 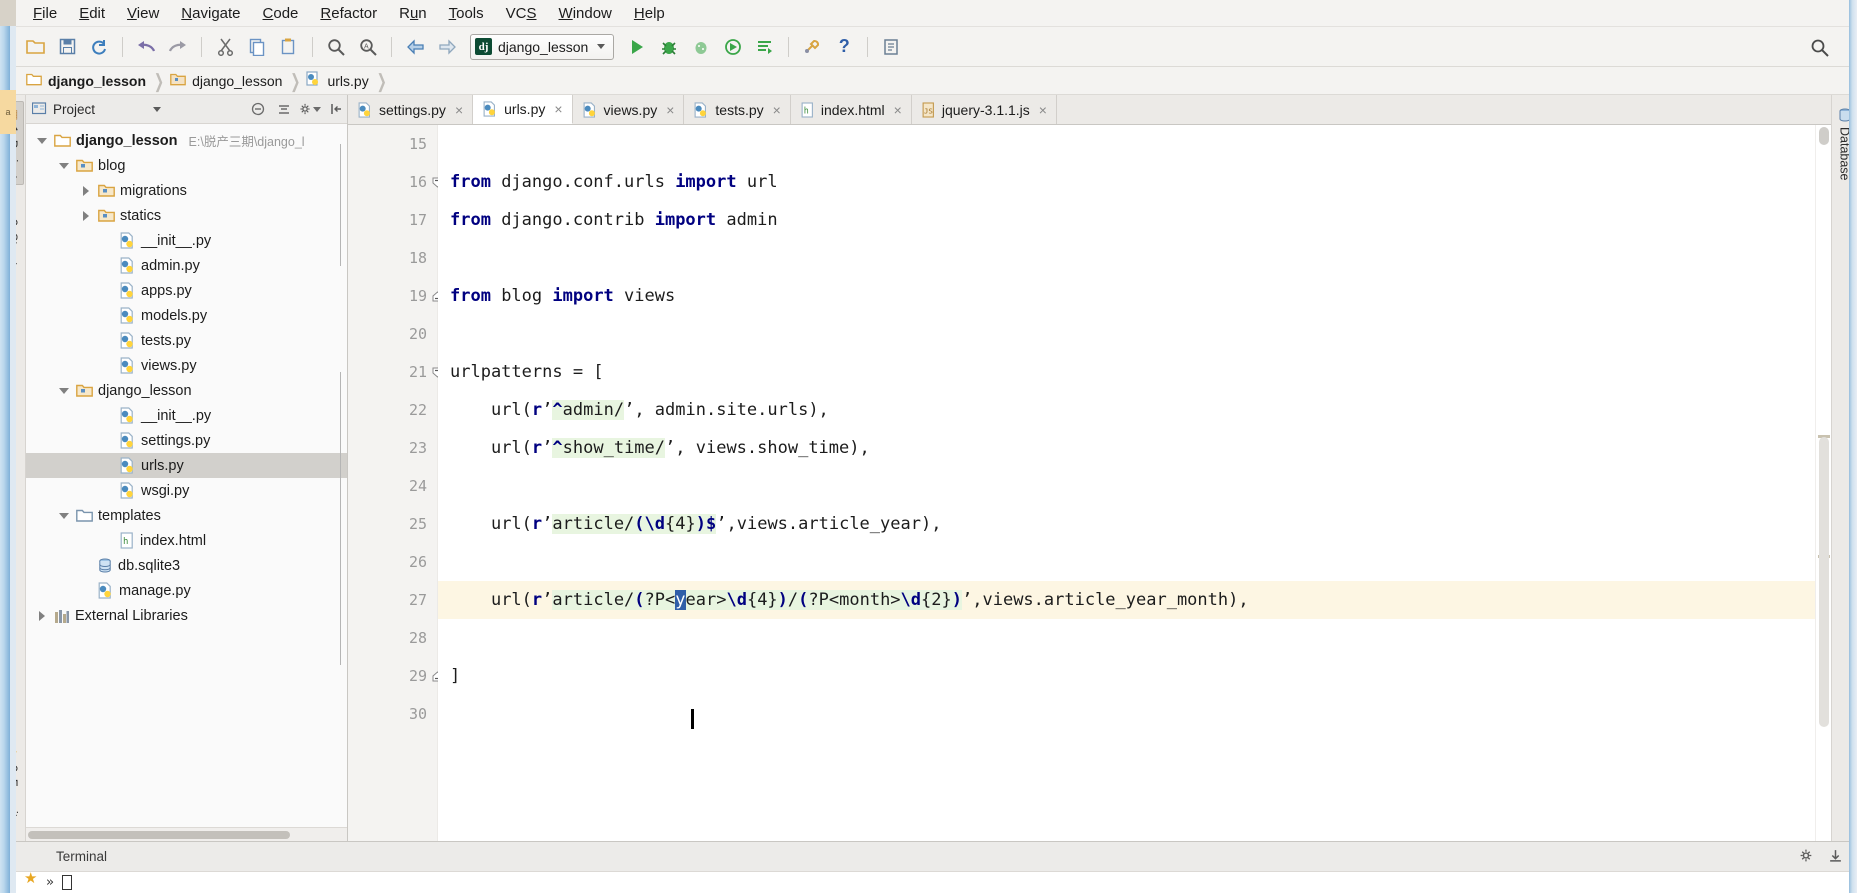 I want to click on editor-tab-index-html: h index.html ×, so click(x=851, y=109).